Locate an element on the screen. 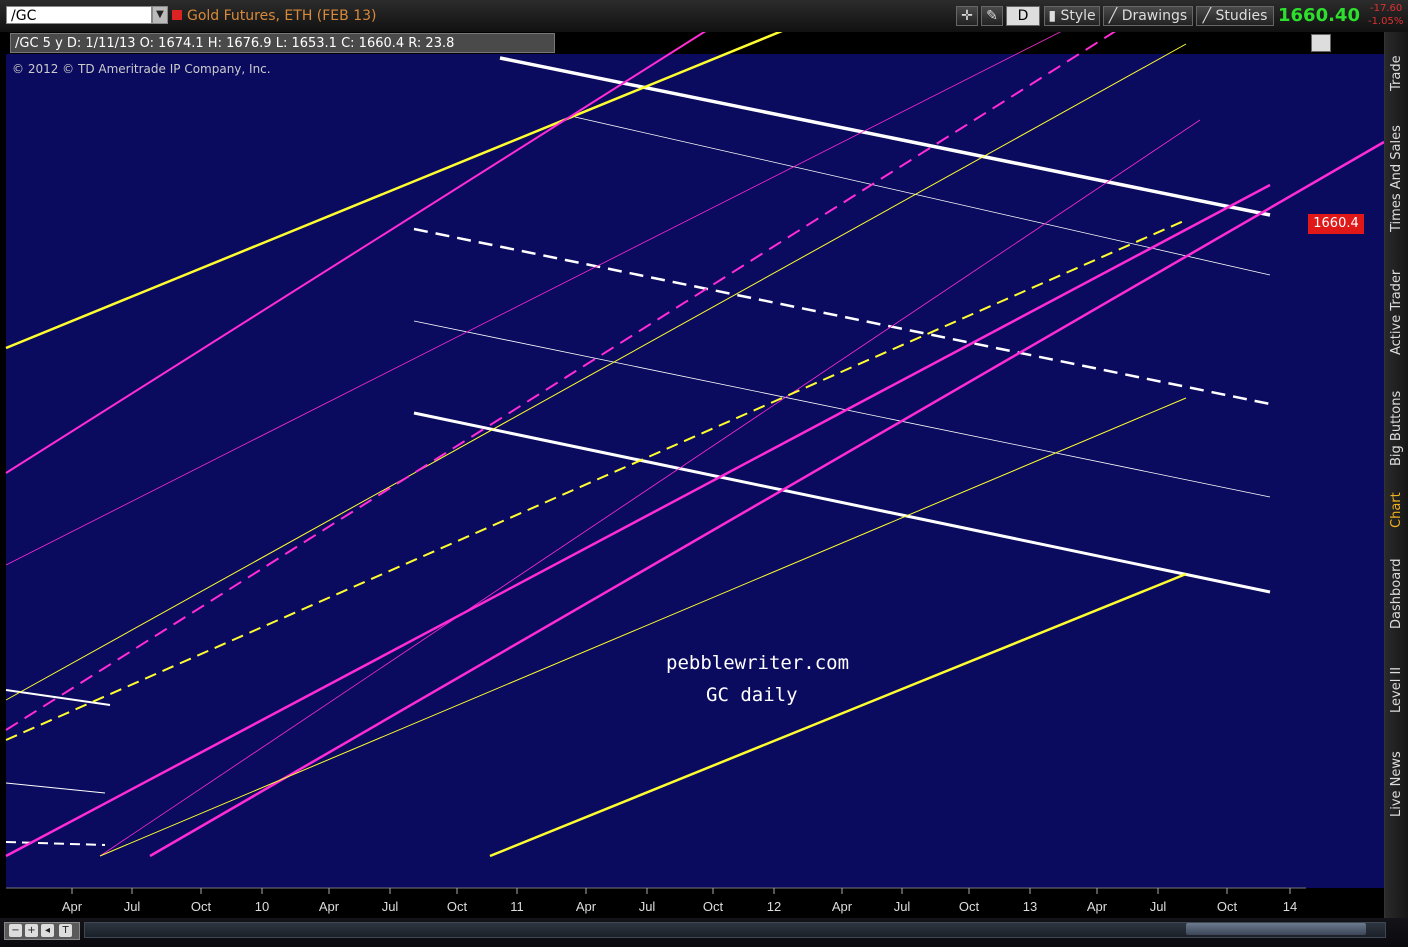 This screenshot has width=1408, height=947. zoom-controls: − + ◂ T is located at coordinates (42, 931).